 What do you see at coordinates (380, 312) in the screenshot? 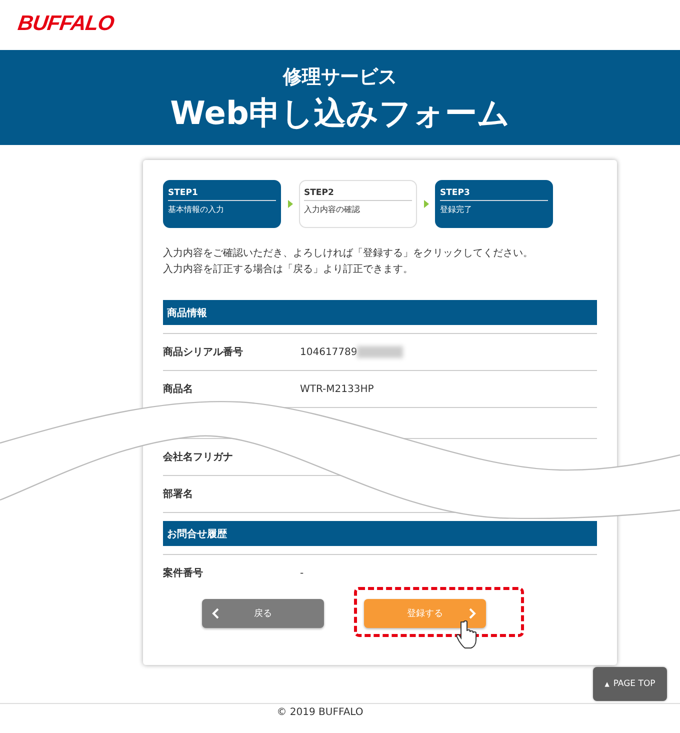
I see `section-heading: 商品情報` at bounding box center [380, 312].